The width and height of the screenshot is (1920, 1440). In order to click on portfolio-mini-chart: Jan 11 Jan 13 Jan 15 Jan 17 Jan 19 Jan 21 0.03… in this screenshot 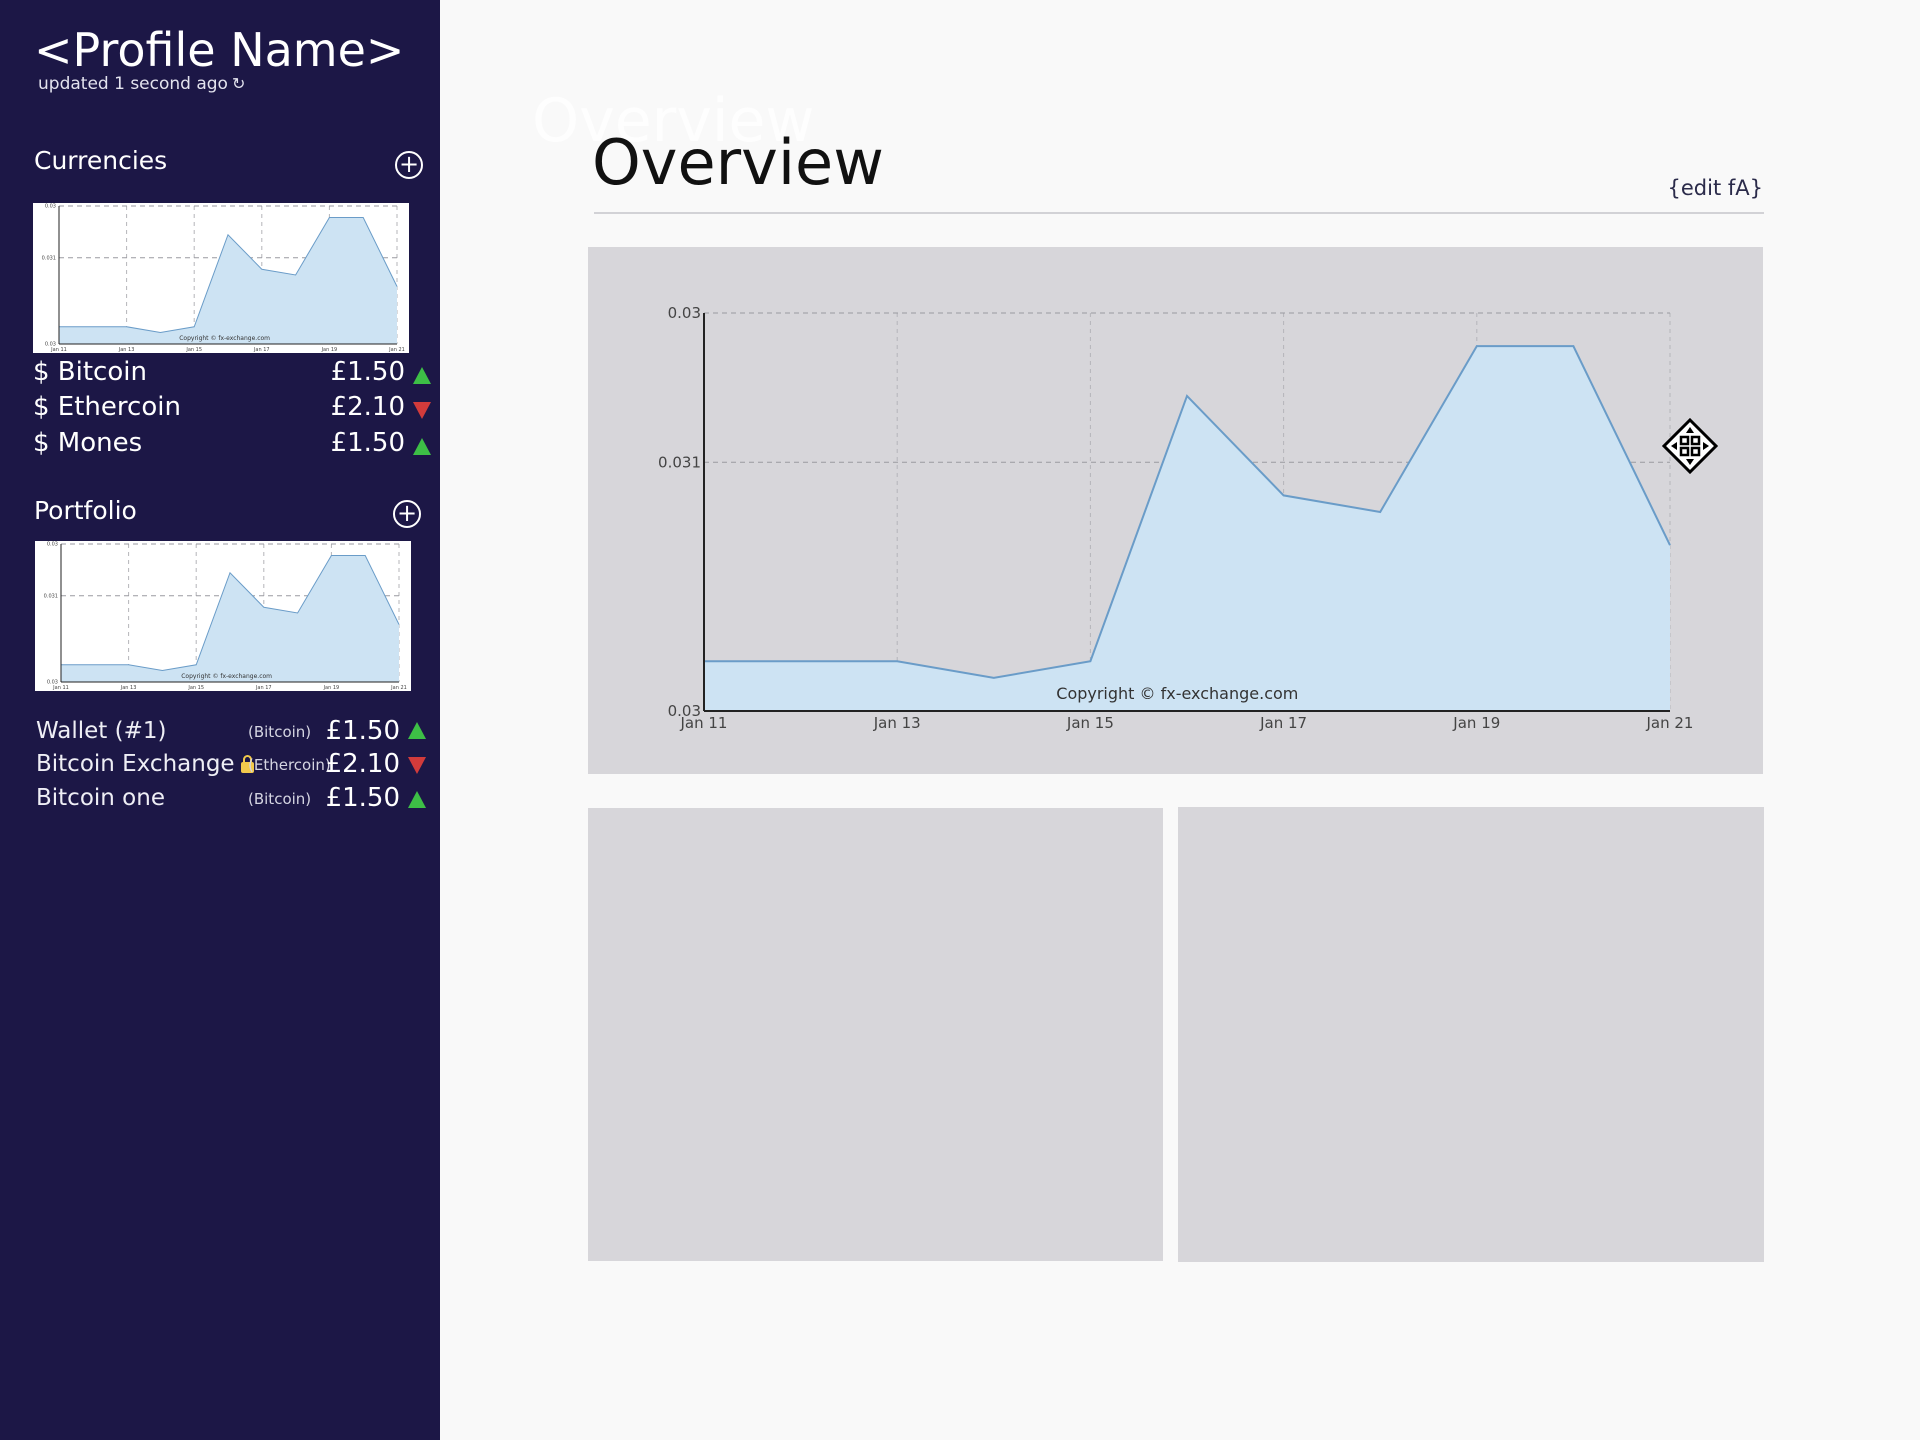, I will do `click(223, 616)`.